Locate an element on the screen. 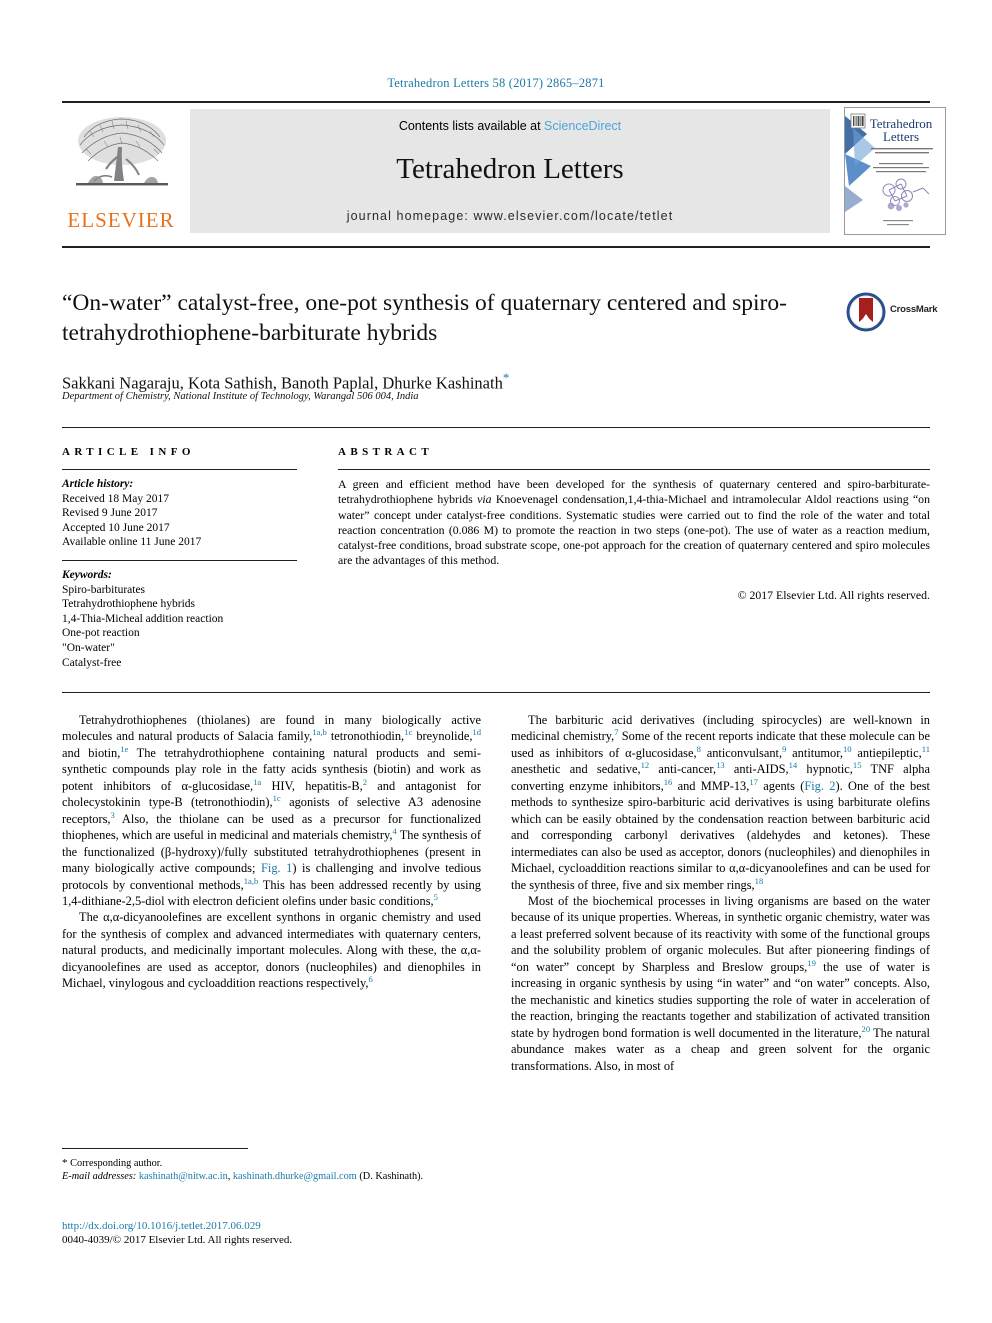 The height and width of the screenshot is (1323, 992). article-info-heading: ARTICLE INFO is located at coordinates (128, 452).